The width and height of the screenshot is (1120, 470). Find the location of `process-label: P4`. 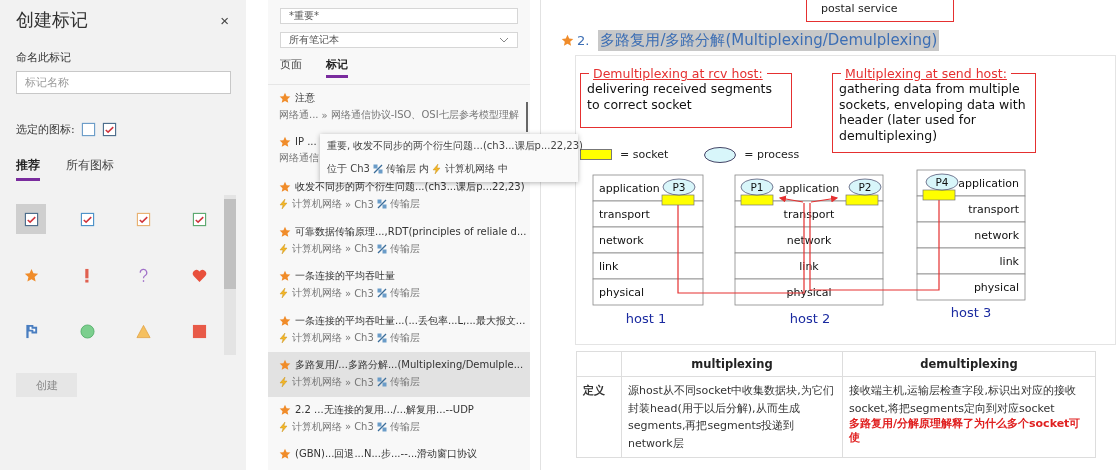

process-label: P4 is located at coordinates (942, 181).